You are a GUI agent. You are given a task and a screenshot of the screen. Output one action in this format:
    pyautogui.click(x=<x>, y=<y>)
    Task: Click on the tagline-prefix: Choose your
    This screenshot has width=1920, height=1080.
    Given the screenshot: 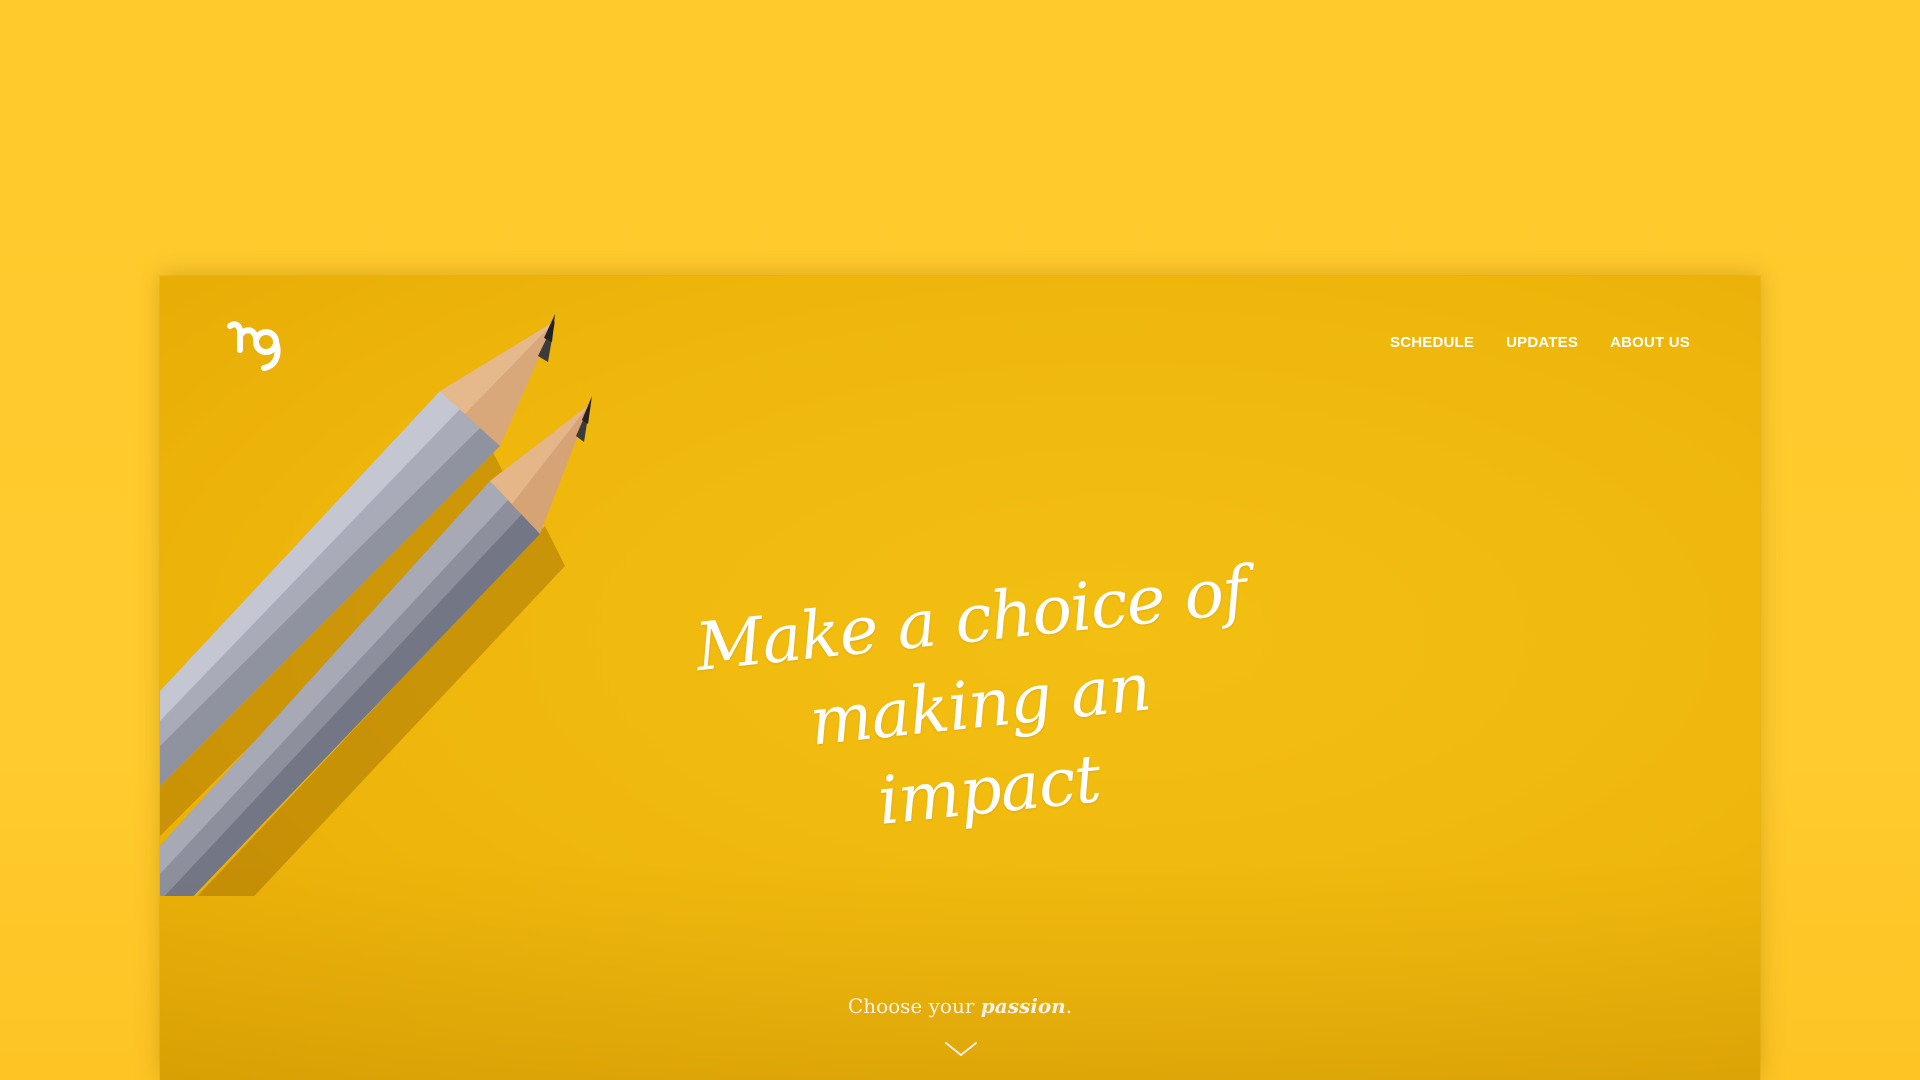 What is the action you would take?
    pyautogui.click(x=911, y=1006)
    